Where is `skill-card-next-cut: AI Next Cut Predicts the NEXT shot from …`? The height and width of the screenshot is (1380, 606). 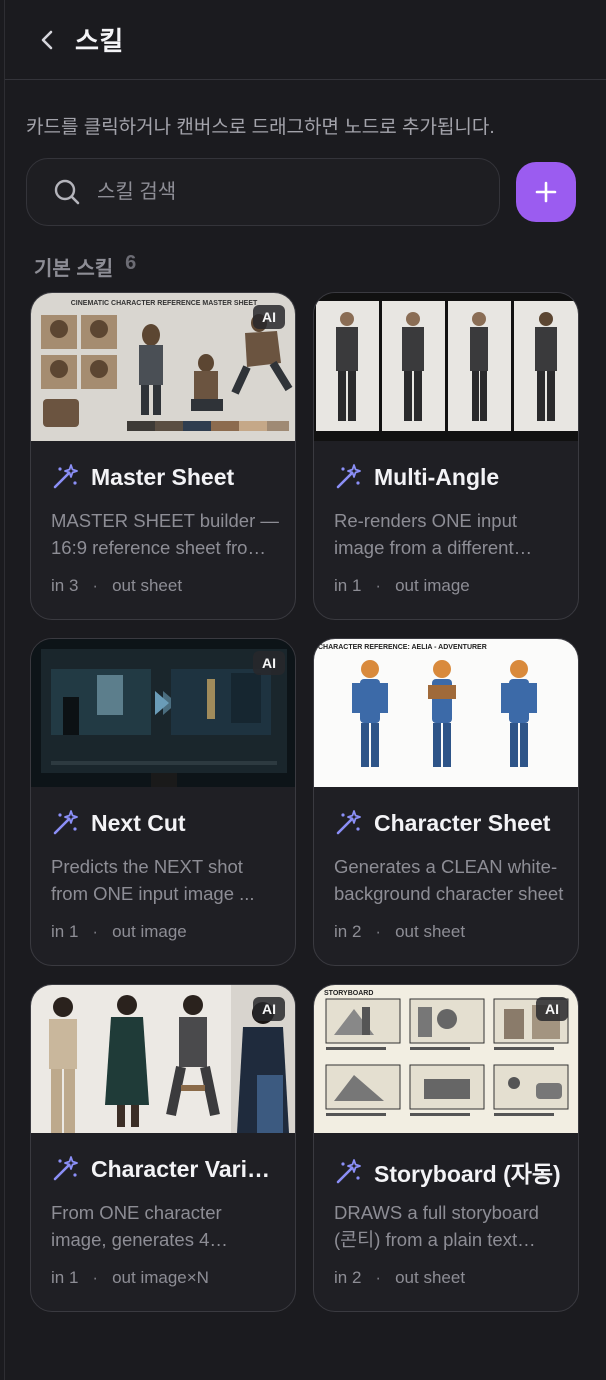
skill-card-next-cut: AI Next Cut Predicts the NEXT shot from … is located at coordinates (163, 802).